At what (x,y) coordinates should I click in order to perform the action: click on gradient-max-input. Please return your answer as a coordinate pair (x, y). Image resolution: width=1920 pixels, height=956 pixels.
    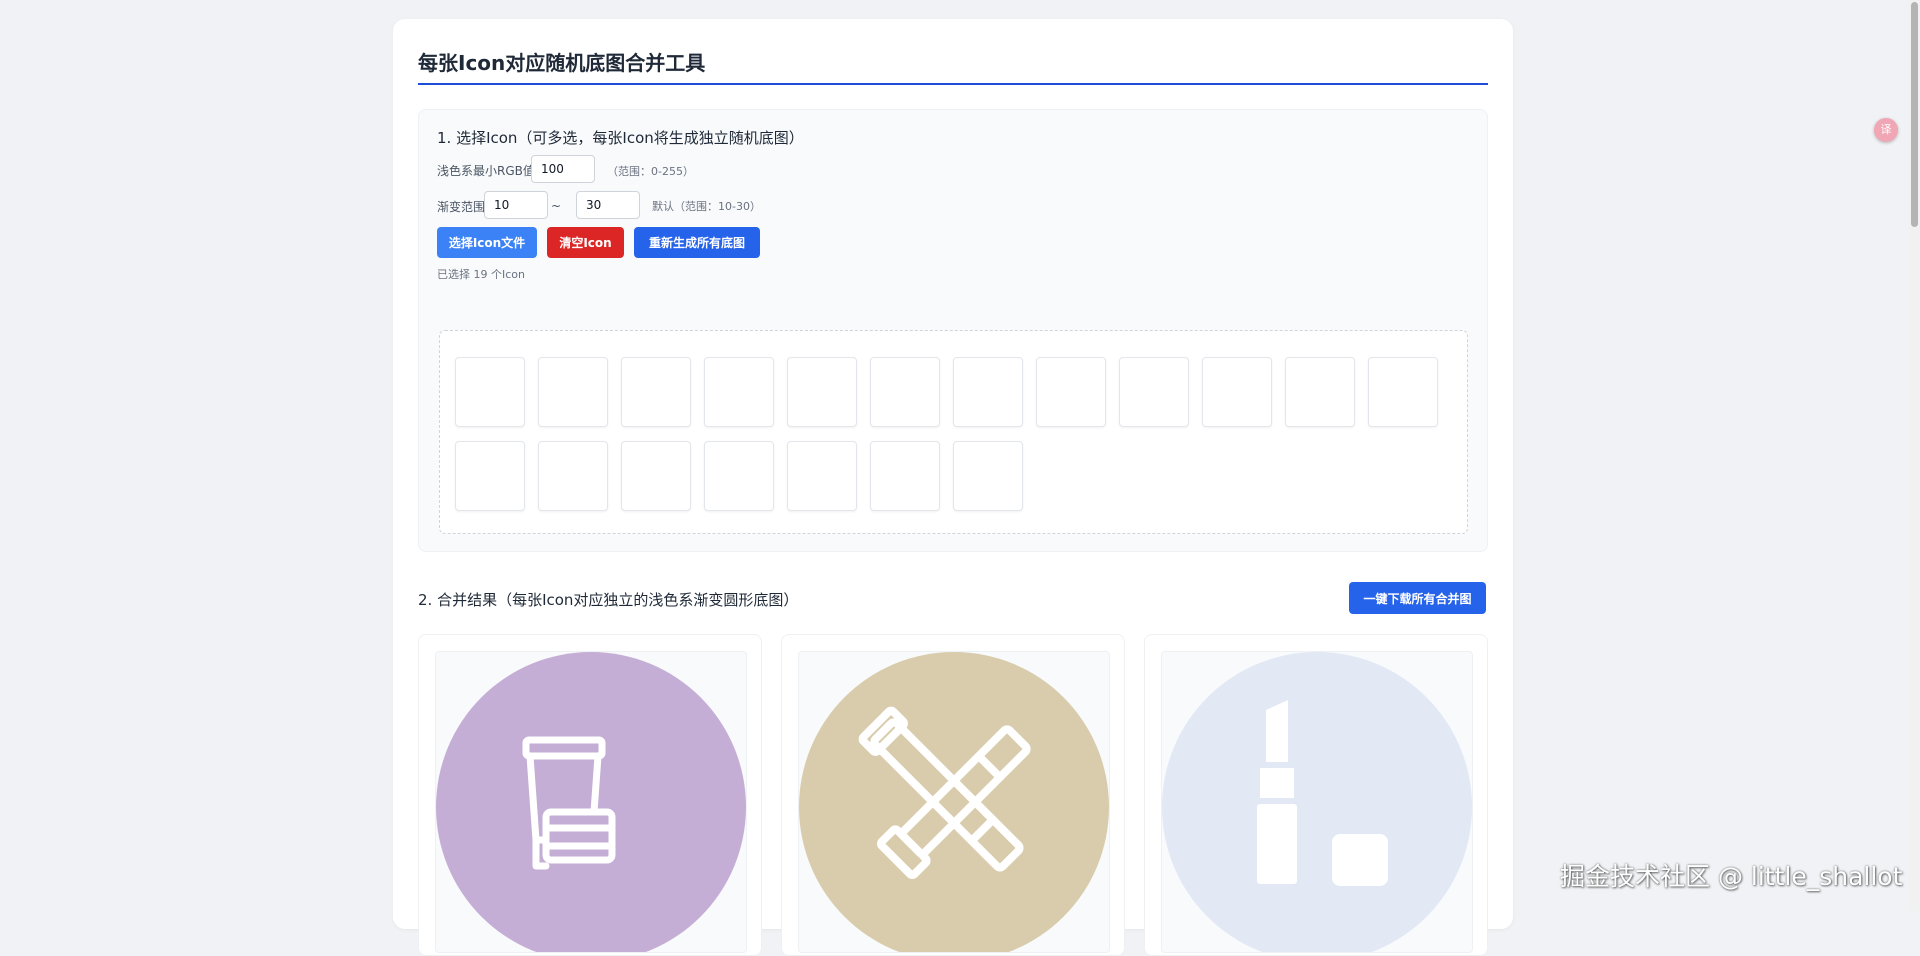
    Looking at the image, I should click on (608, 205).